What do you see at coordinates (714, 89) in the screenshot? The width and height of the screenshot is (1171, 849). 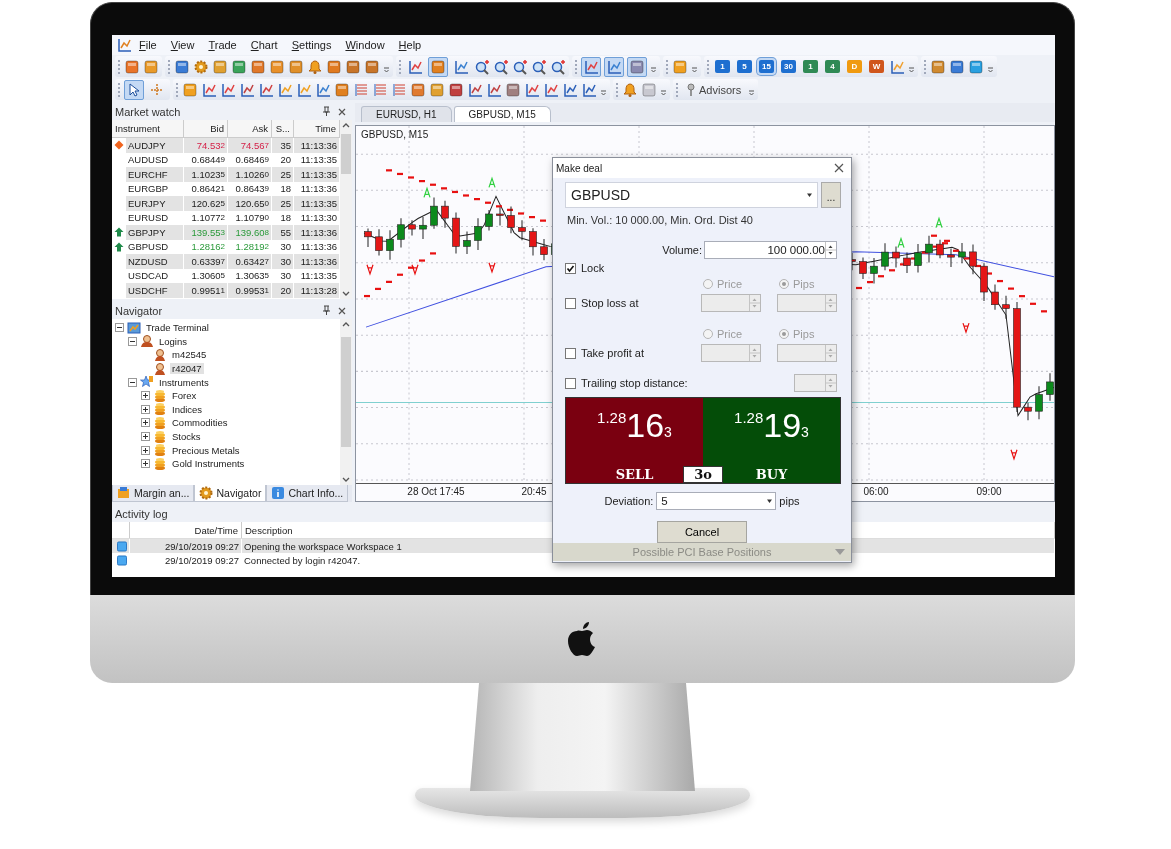 I see `advisors-button: Advisors` at bounding box center [714, 89].